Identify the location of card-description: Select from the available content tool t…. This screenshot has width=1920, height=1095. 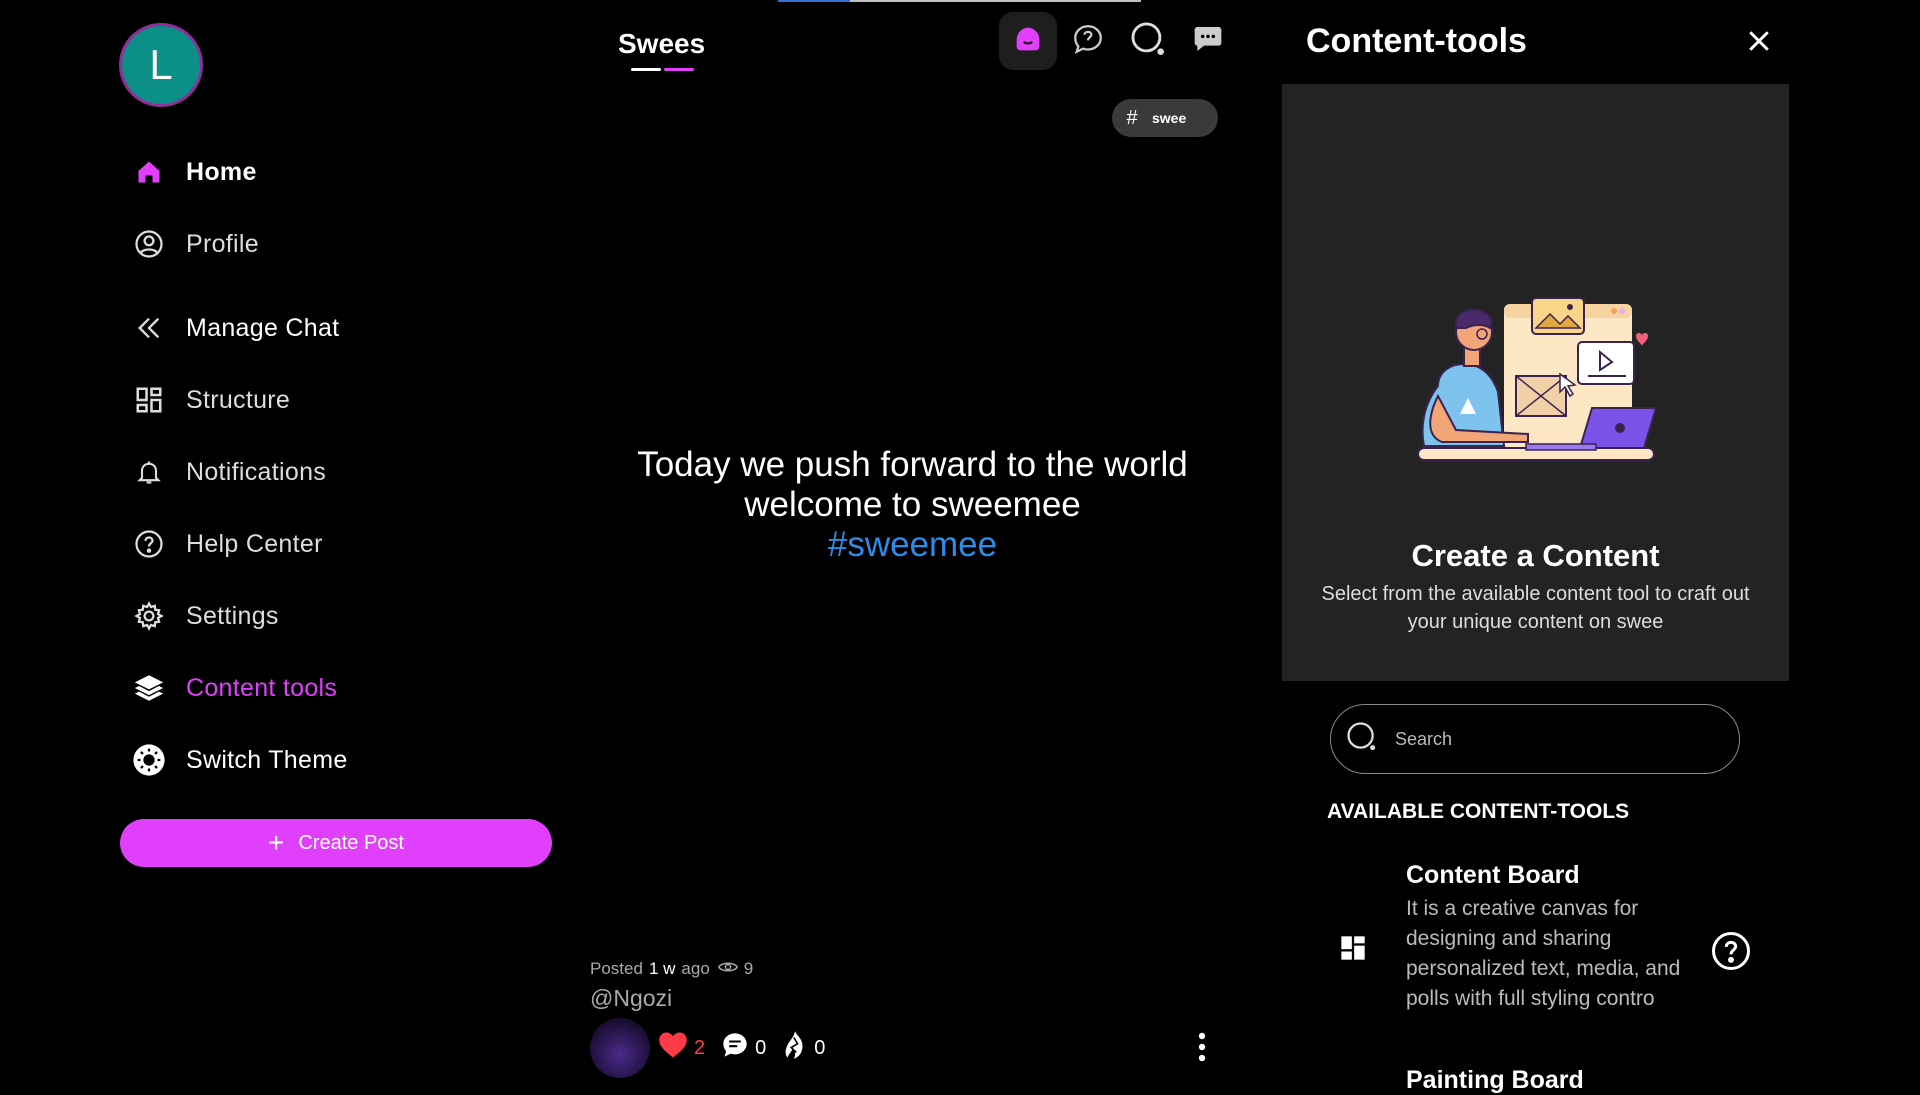
(1535, 608).